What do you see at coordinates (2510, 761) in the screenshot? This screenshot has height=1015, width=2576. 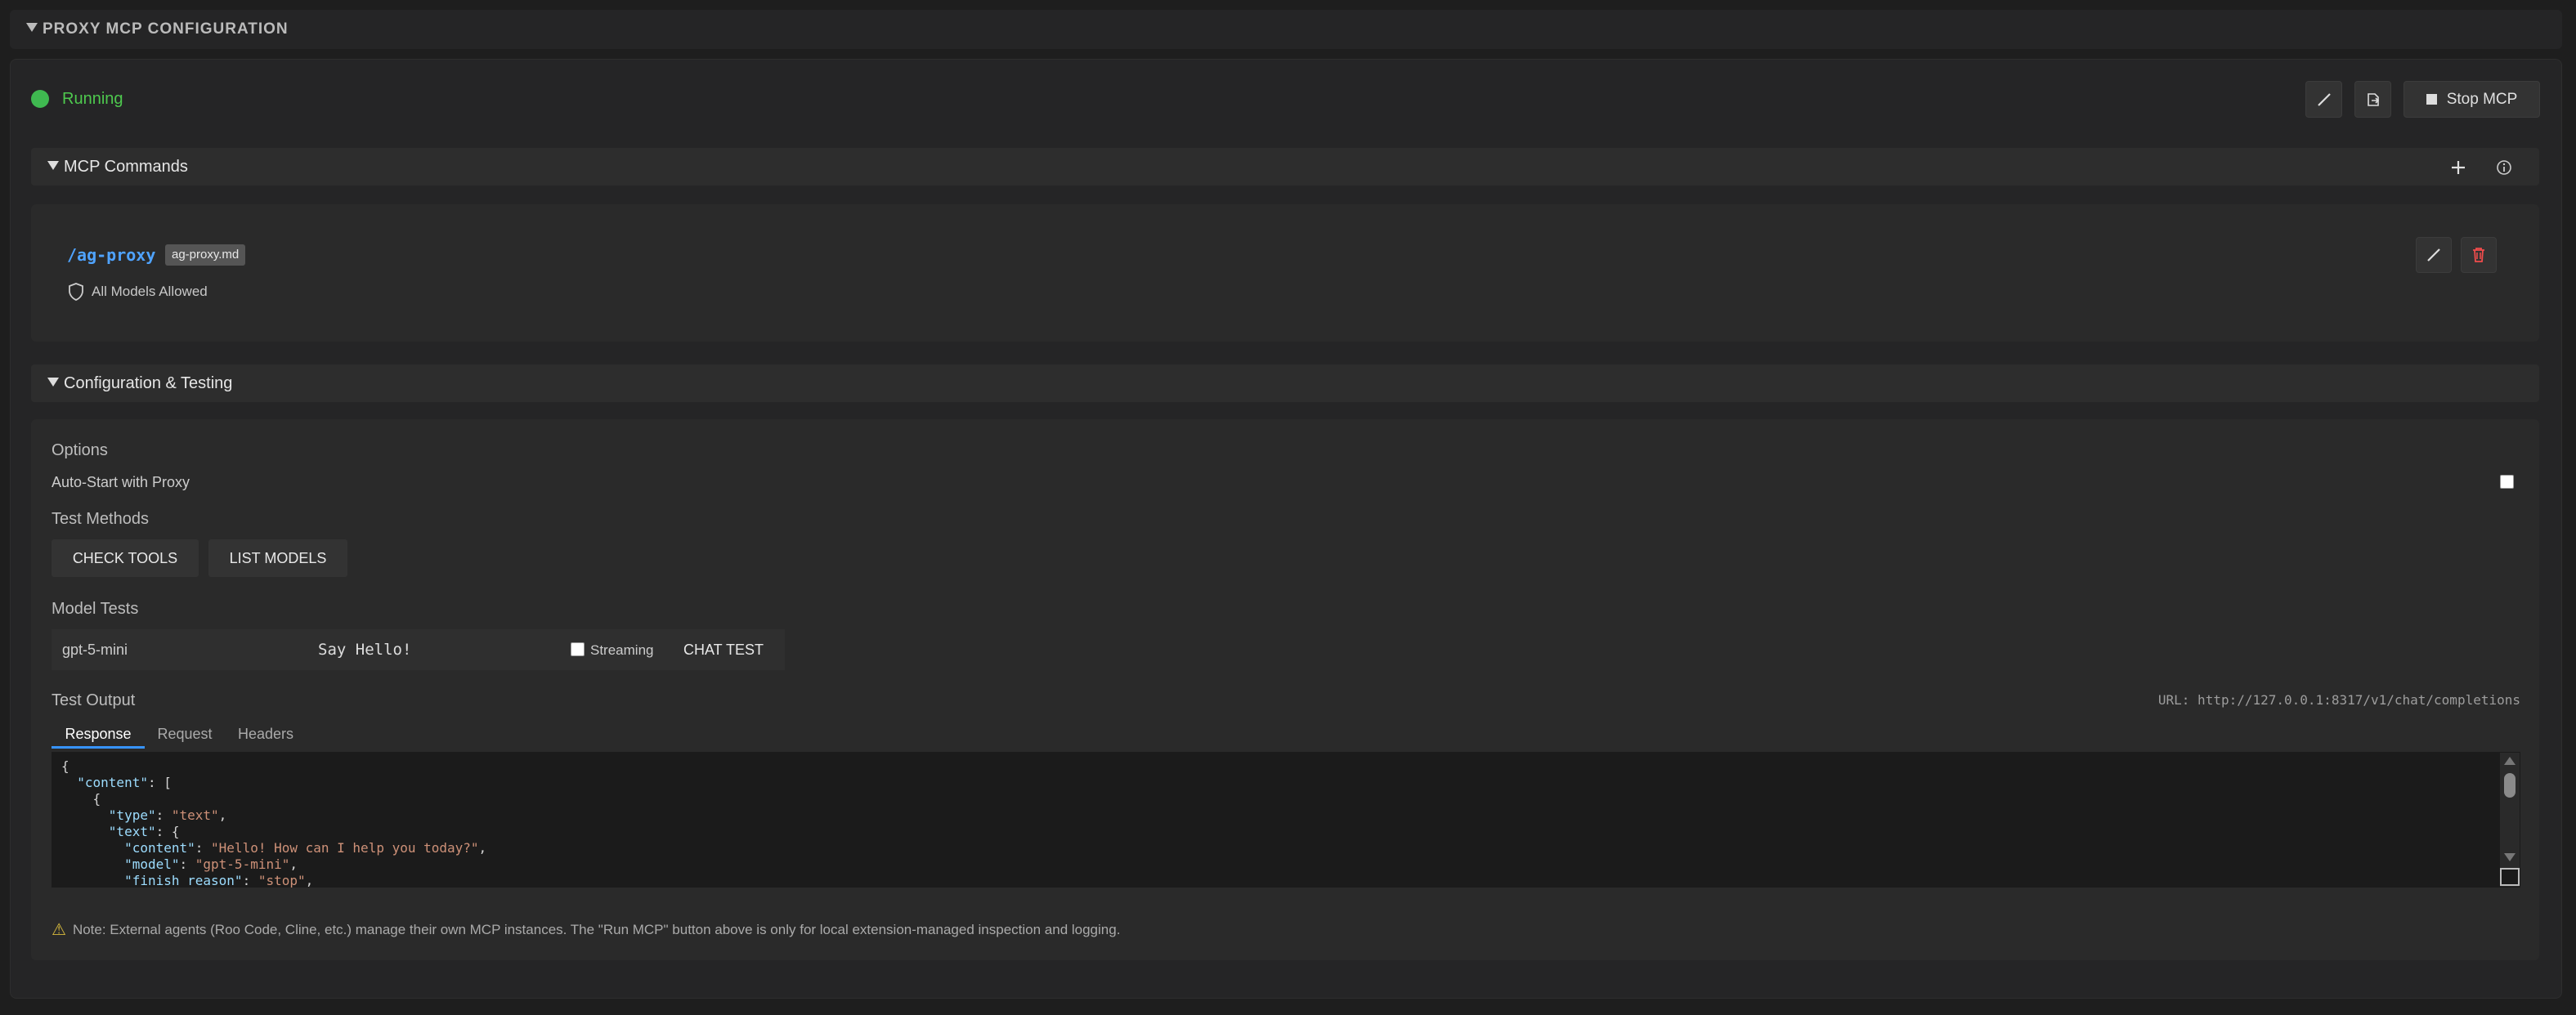 I see `scroll-up-arrow-icon` at bounding box center [2510, 761].